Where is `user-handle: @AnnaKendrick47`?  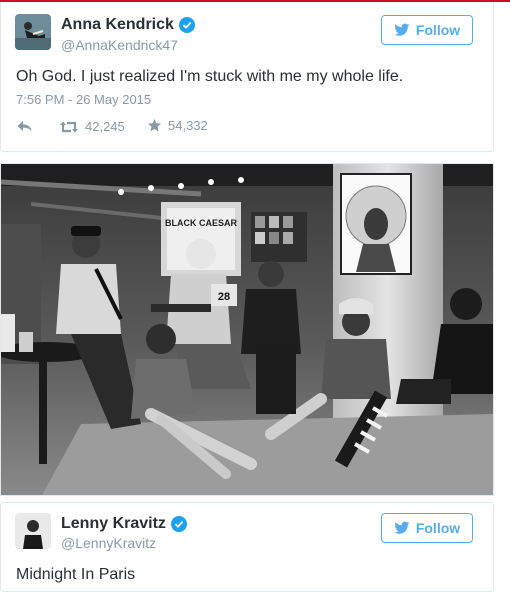 user-handle: @AnnaKendrick47 is located at coordinates (119, 45).